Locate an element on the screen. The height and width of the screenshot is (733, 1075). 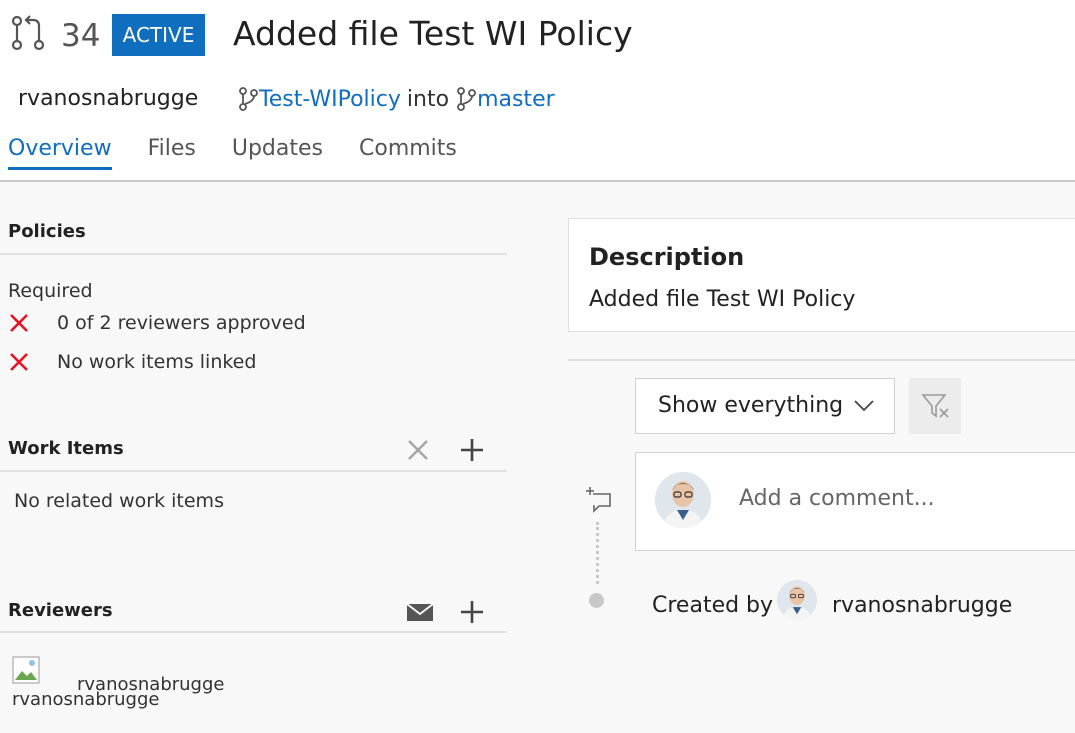
description-heading: Description is located at coordinates (667, 257).